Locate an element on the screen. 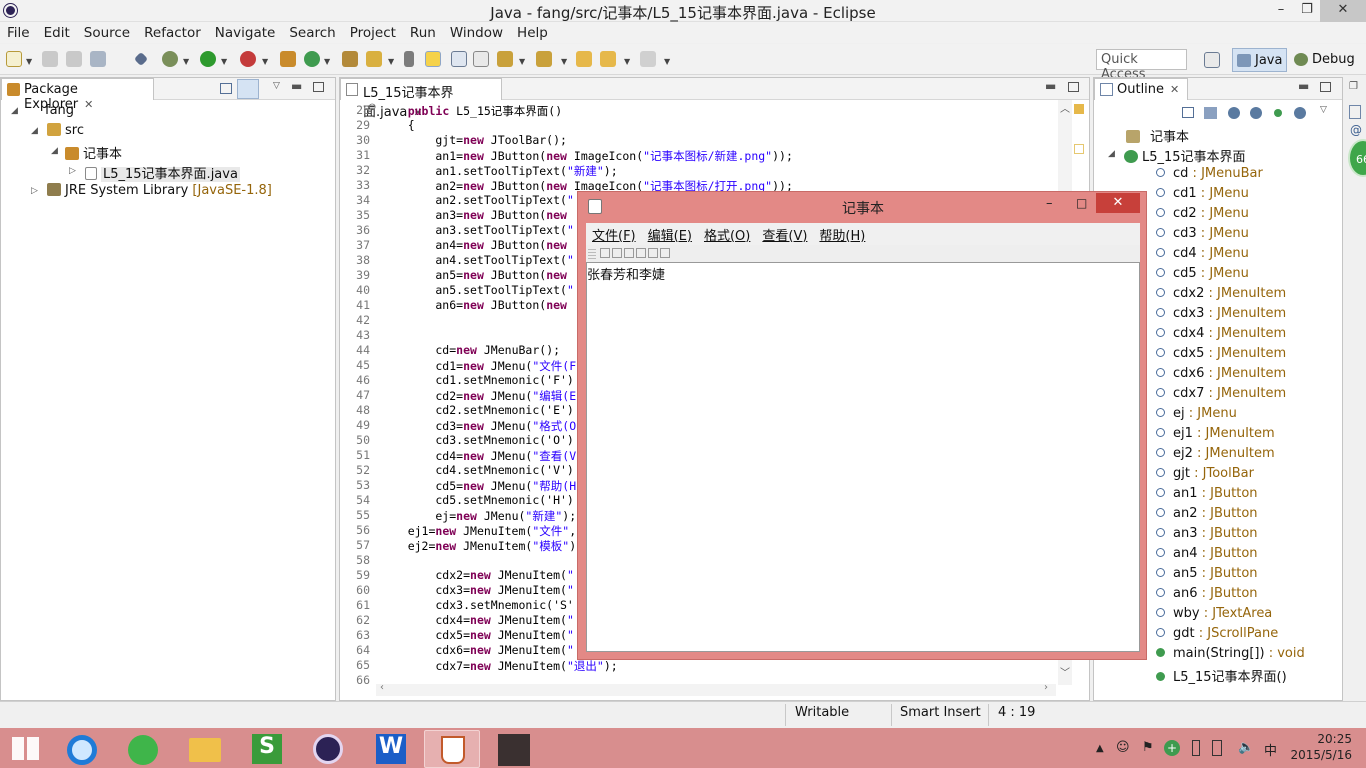 The width and height of the screenshot is (1366, 768). back-dropdown-icon: ▼ is located at coordinates (627, 61).